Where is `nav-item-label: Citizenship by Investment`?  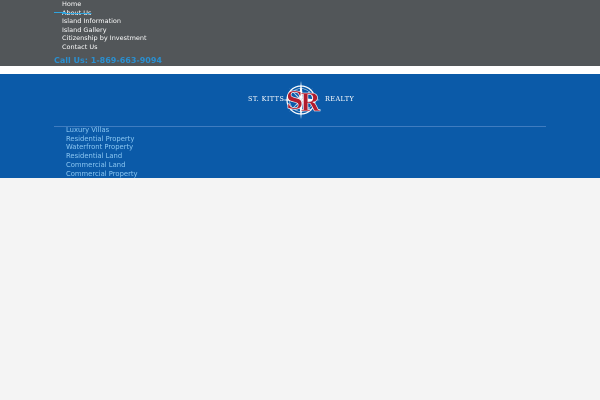 nav-item-label: Citizenship by Investment is located at coordinates (104, 38).